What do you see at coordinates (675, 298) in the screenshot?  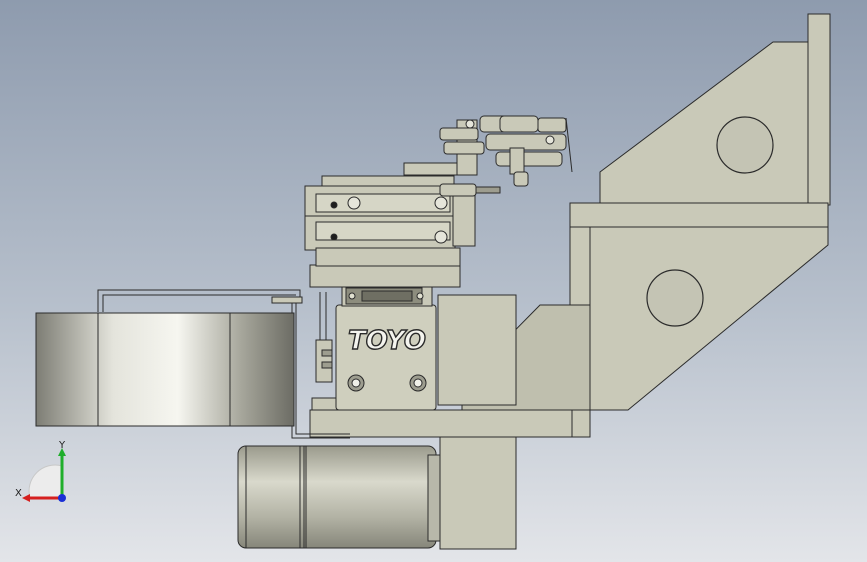 I see `mounting-hole-lower` at bounding box center [675, 298].